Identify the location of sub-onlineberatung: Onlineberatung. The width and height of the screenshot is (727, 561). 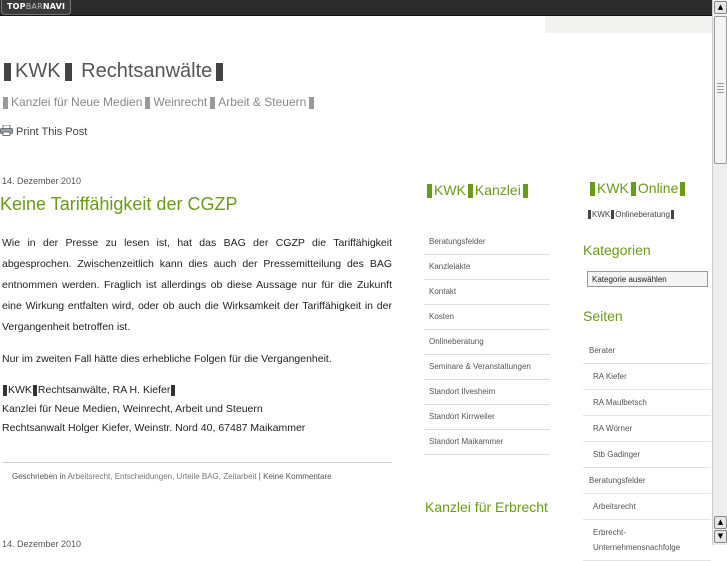
(642, 214).